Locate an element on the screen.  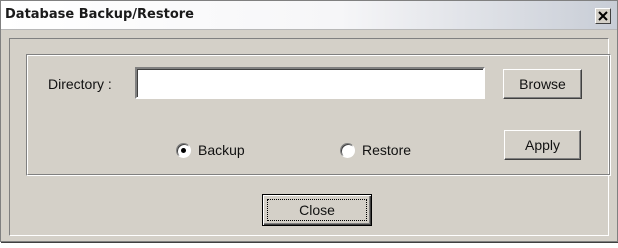
directory-input is located at coordinates (310, 83).